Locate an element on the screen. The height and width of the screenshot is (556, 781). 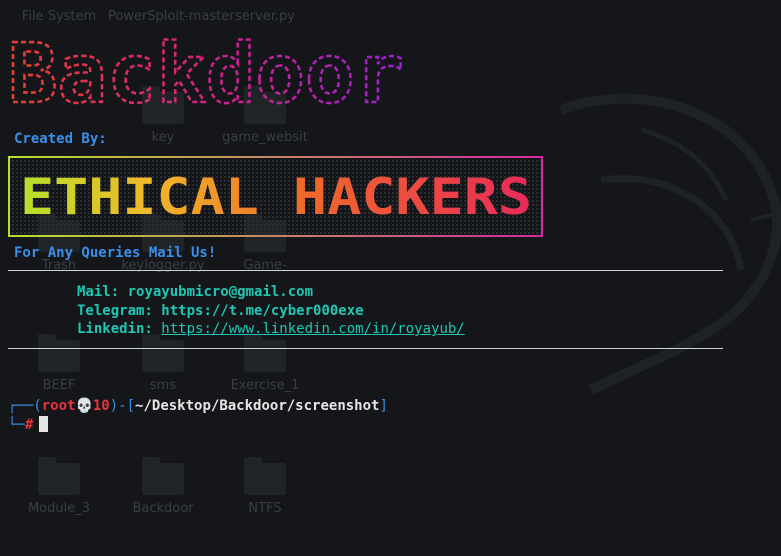
telegram-row: Telegram: https://t.me/cyber000exe is located at coordinates (220, 311).